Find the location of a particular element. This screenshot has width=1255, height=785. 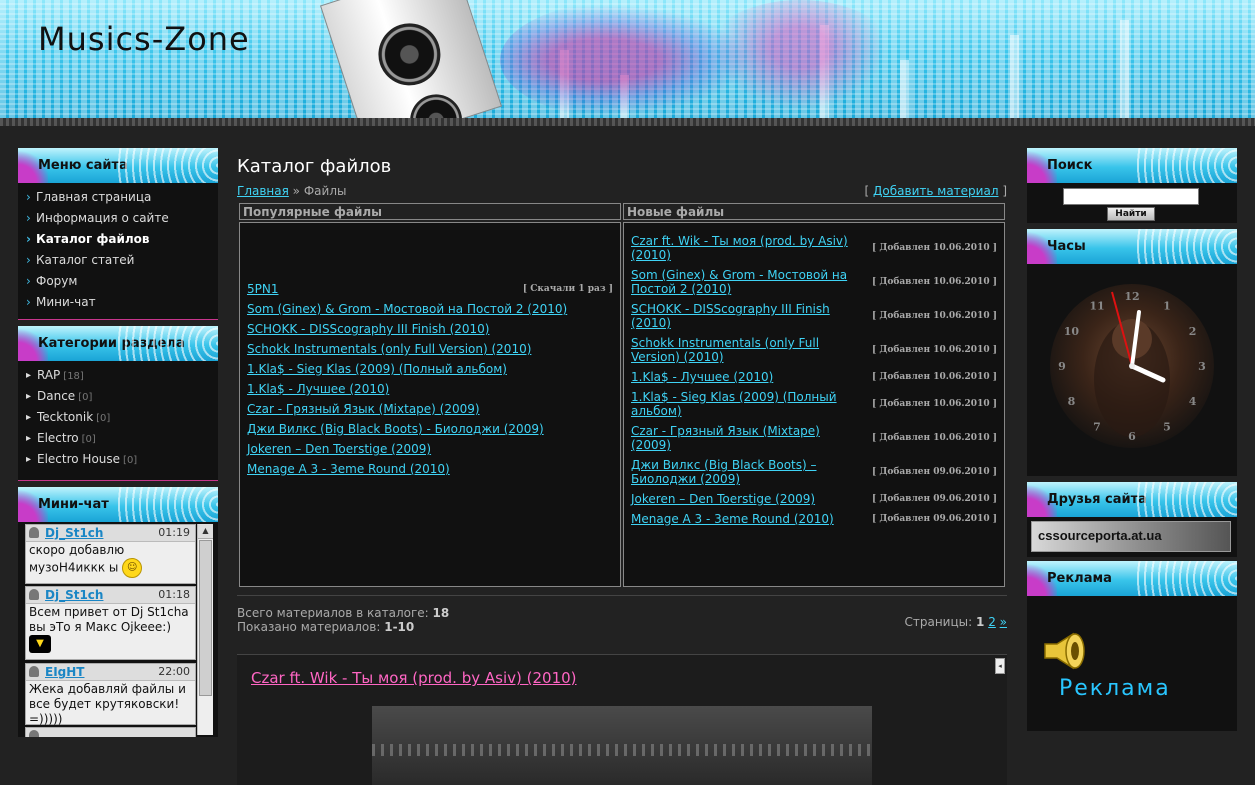

pagination: Страницы: 1 2 » is located at coordinates (956, 622).